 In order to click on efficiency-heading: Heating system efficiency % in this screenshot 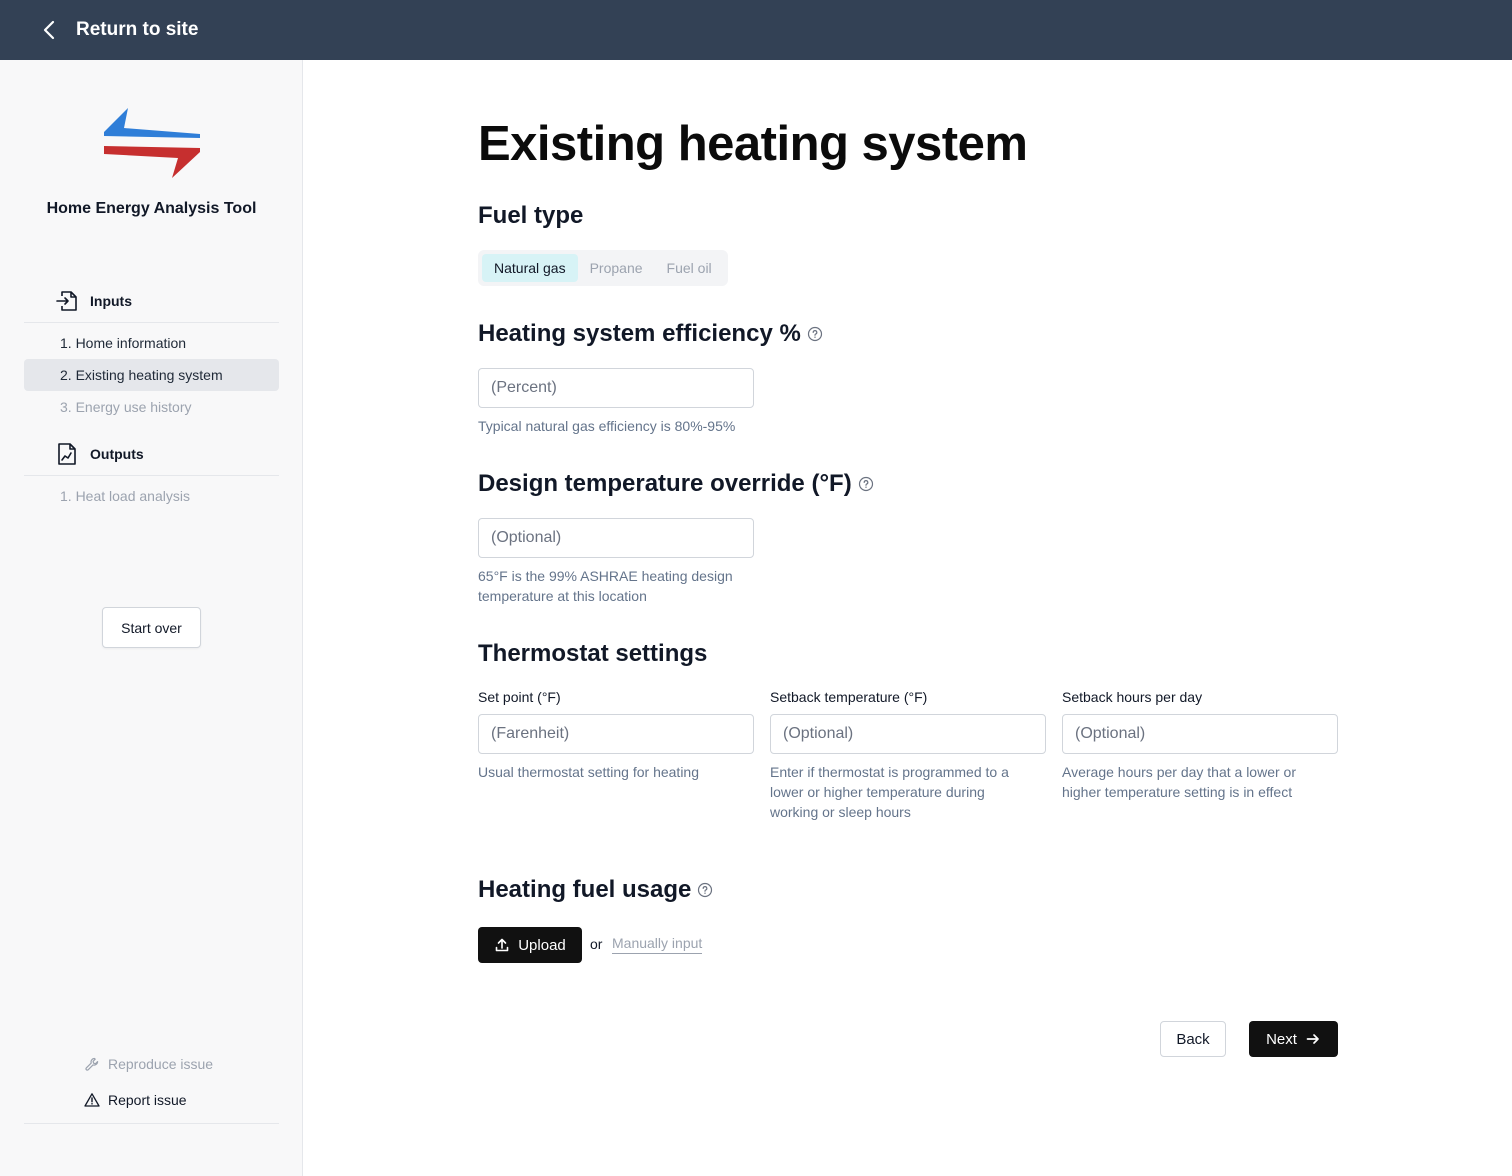, I will do `click(650, 334)`.